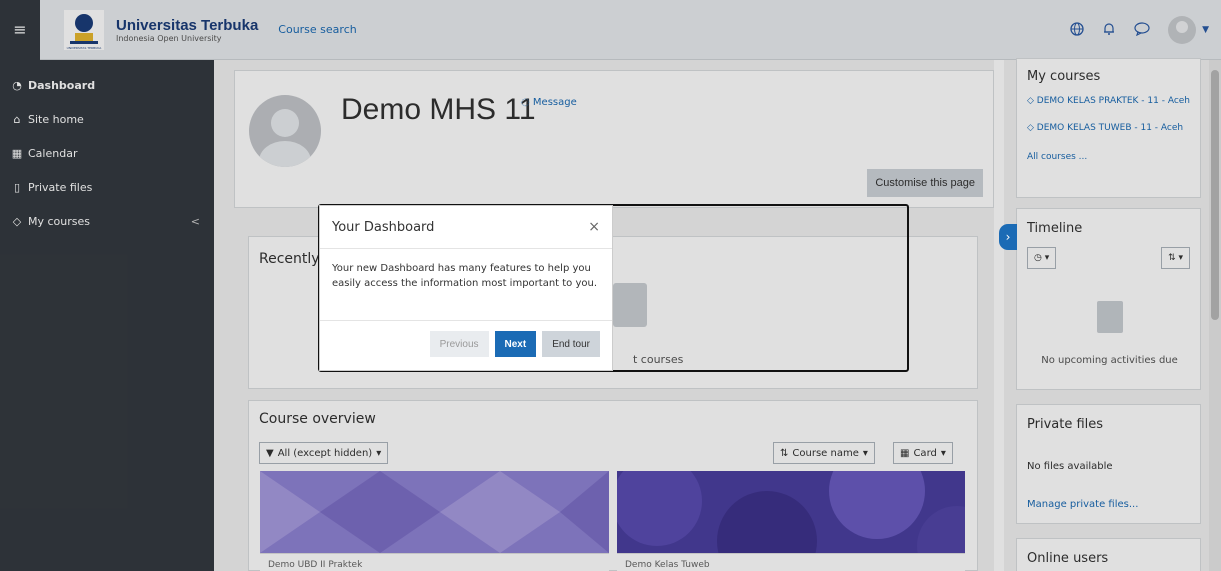 The height and width of the screenshot is (571, 1221). What do you see at coordinates (571, 344) in the screenshot?
I see `end-tour-button: End tour` at bounding box center [571, 344].